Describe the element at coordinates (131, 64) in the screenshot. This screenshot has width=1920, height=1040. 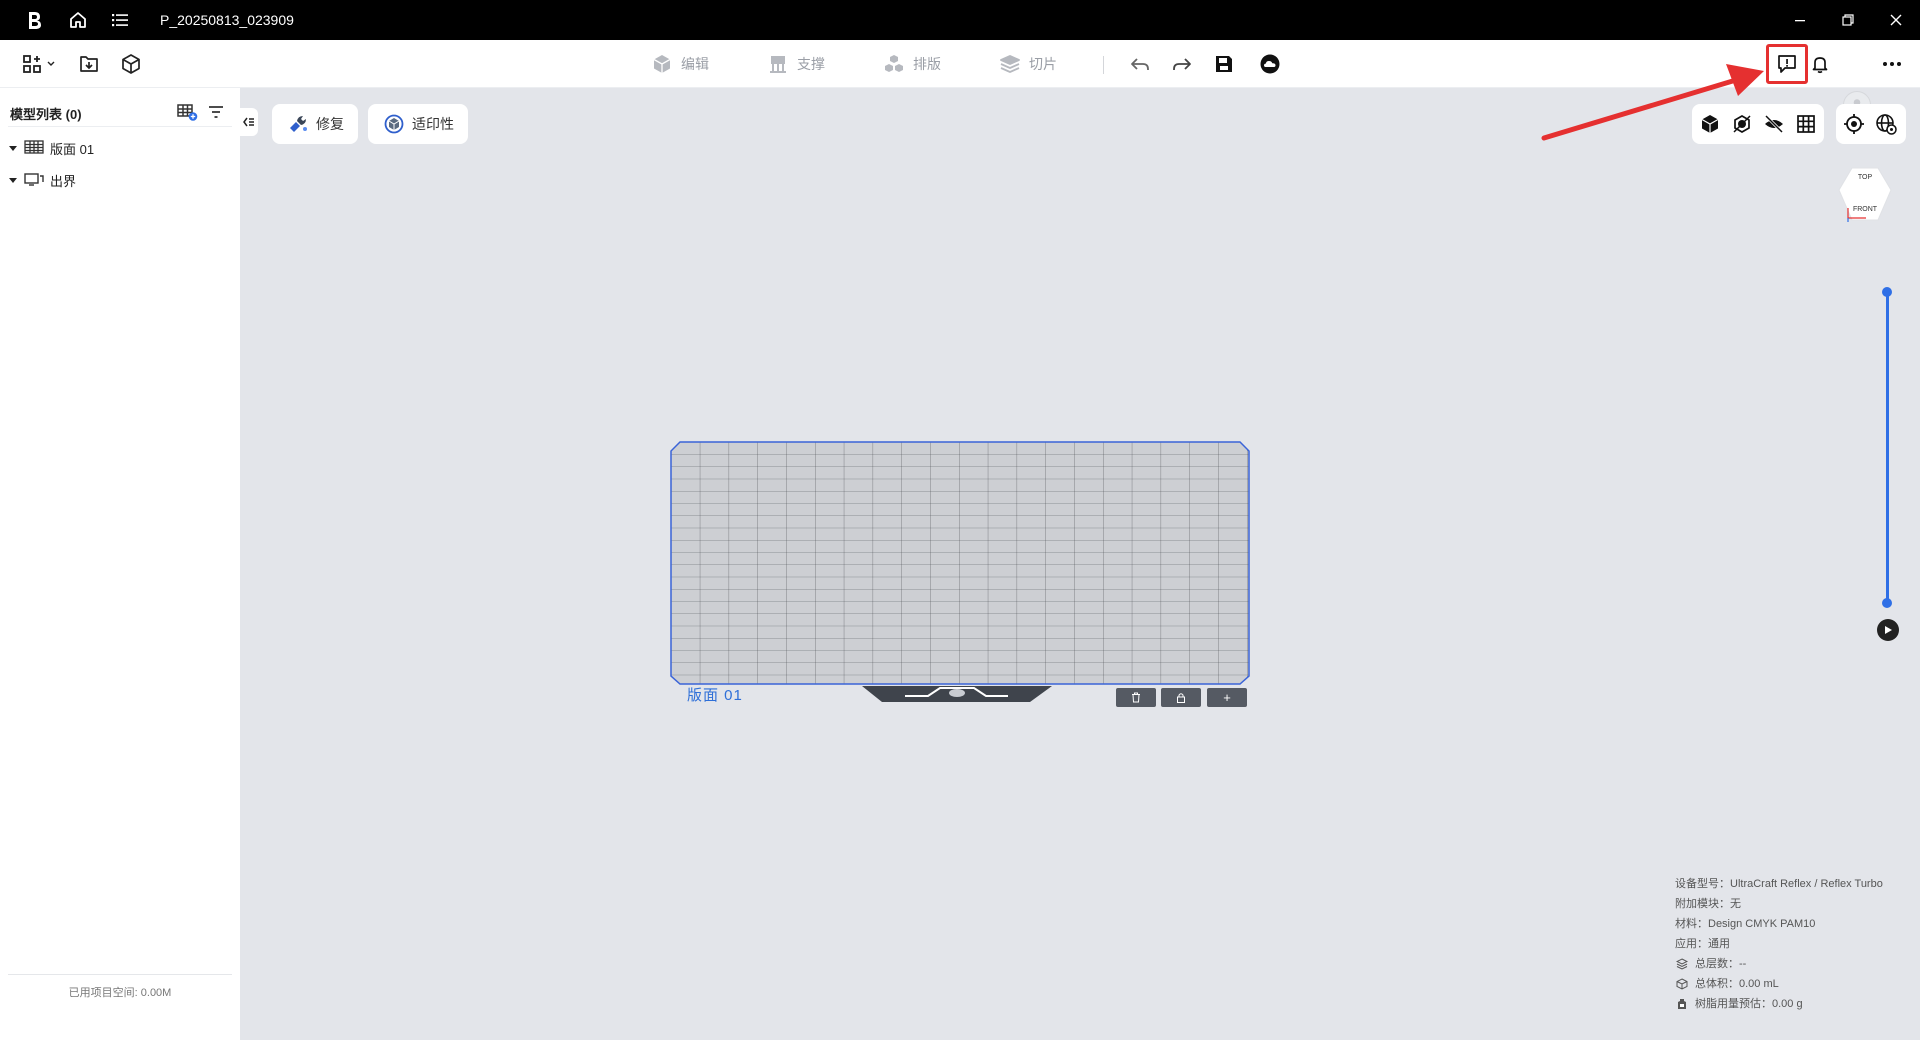
I see `box-model-icon` at that location.